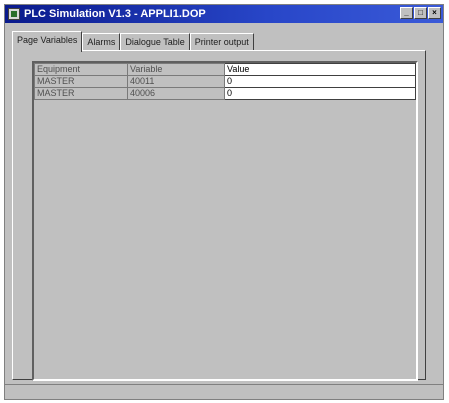 Image resolution: width=449 pixels, height=403 pixels. Describe the element at coordinates (115, 14) in the screenshot. I see `window-title: PLC Simulation V1.3 - APPLI1.DOP` at that location.